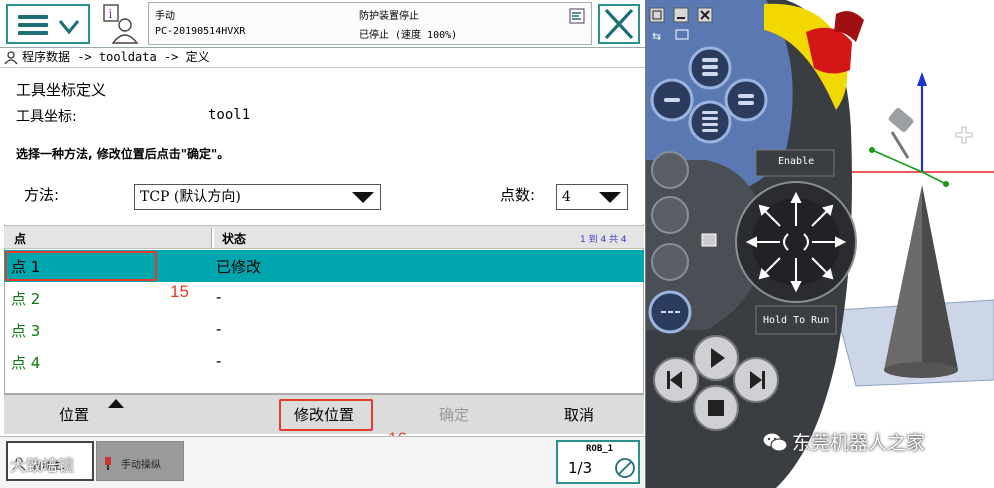 The height and width of the screenshot is (488, 994). I want to click on stop-icon, so click(716, 408).